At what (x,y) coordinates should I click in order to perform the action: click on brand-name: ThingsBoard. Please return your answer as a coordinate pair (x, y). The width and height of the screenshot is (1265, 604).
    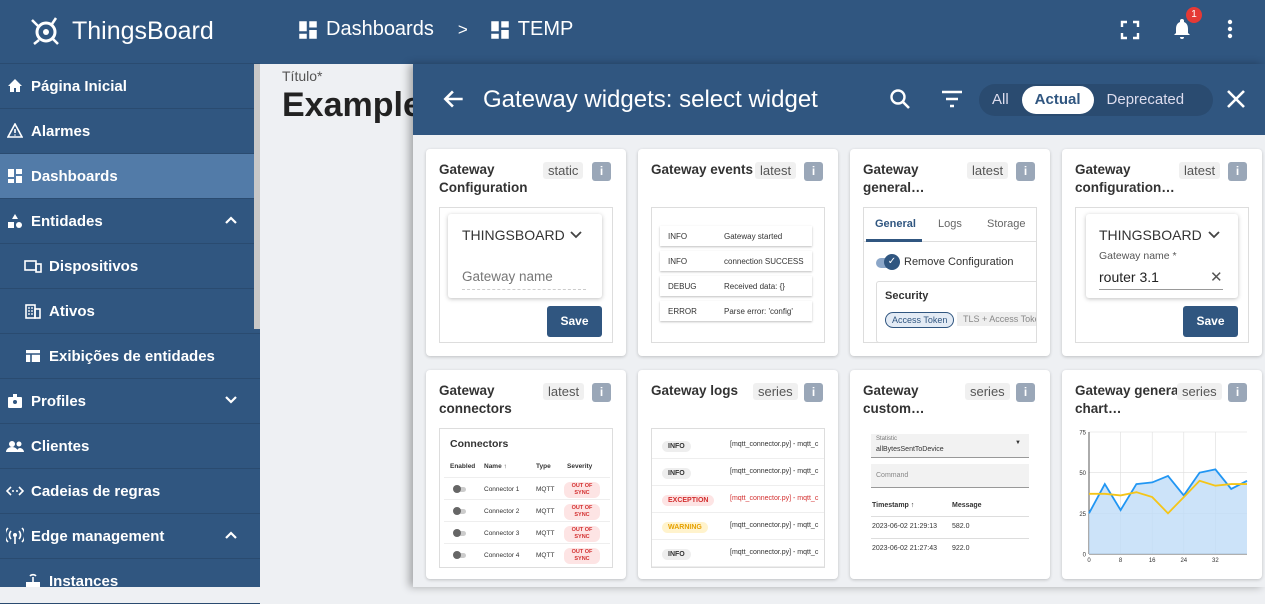
    Looking at the image, I should click on (143, 31).